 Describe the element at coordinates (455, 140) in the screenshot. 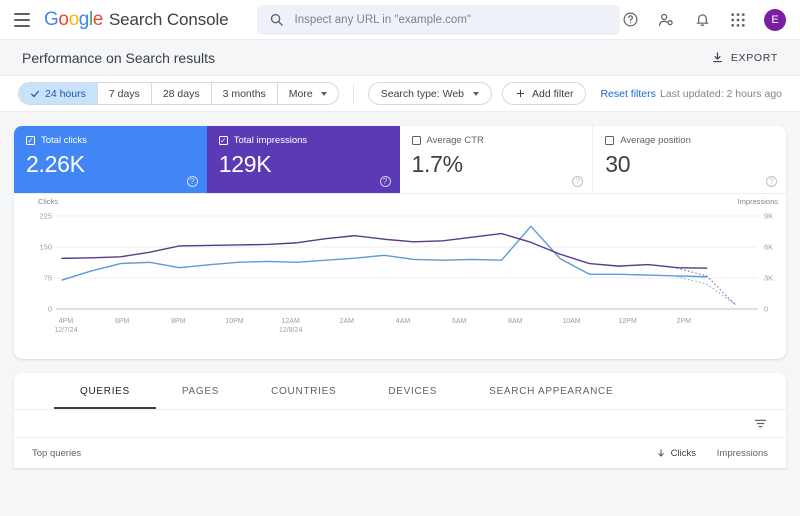

I see `metric-label: Average CTR` at that location.